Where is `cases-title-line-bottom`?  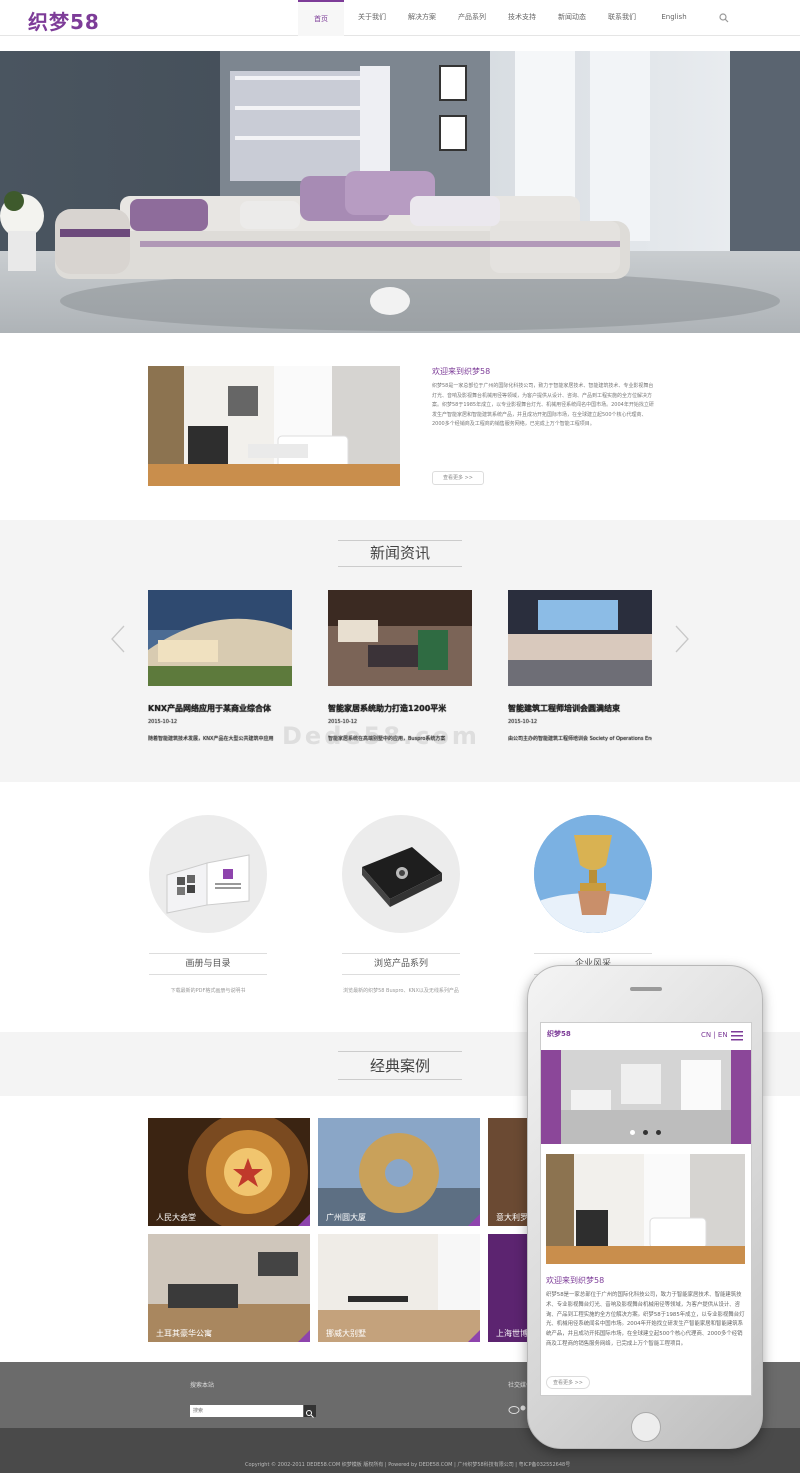
cases-title-line-bottom is located at coordinates (400, 1079).